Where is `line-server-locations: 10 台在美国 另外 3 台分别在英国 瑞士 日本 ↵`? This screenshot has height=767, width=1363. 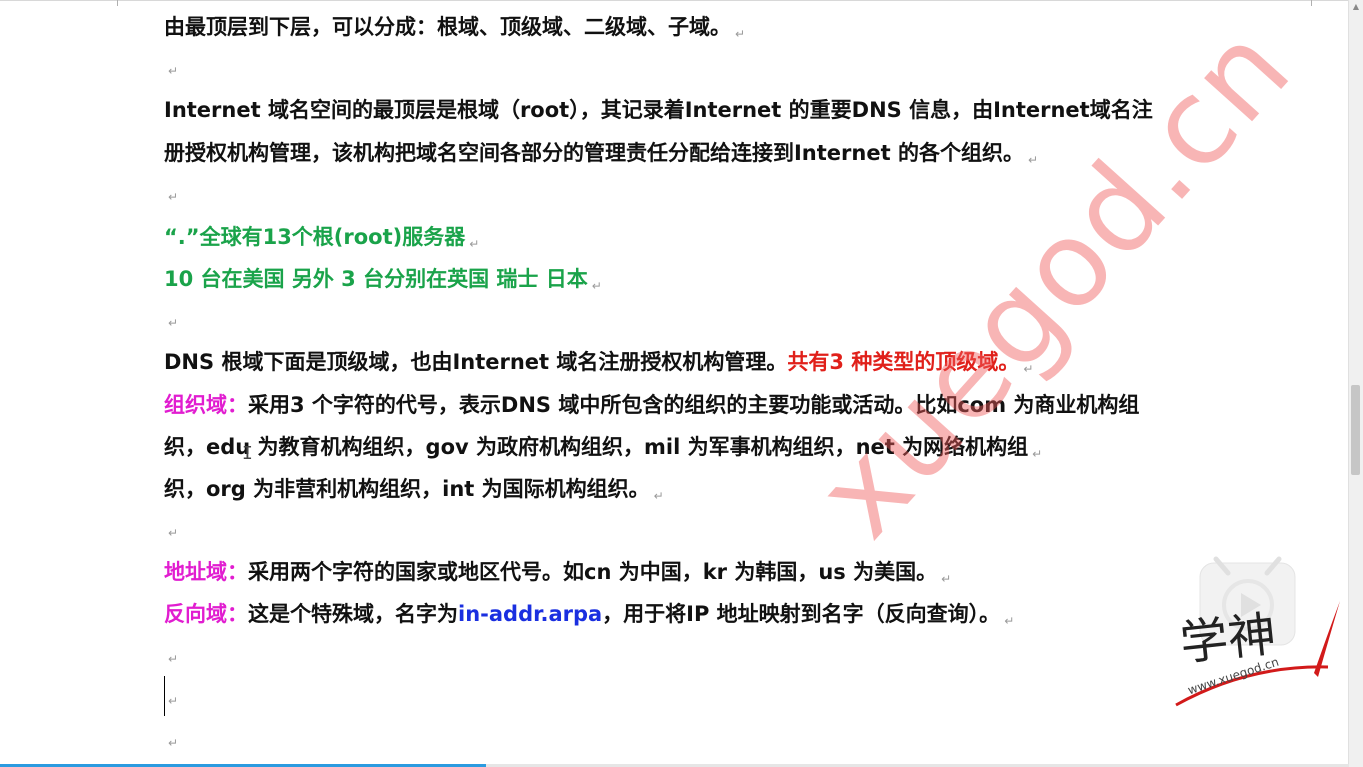 line-server-locations: 10 台在美国 另外 3 台分别在英国 瑞士 日本 ↵ is located at coordinates (383, 282).